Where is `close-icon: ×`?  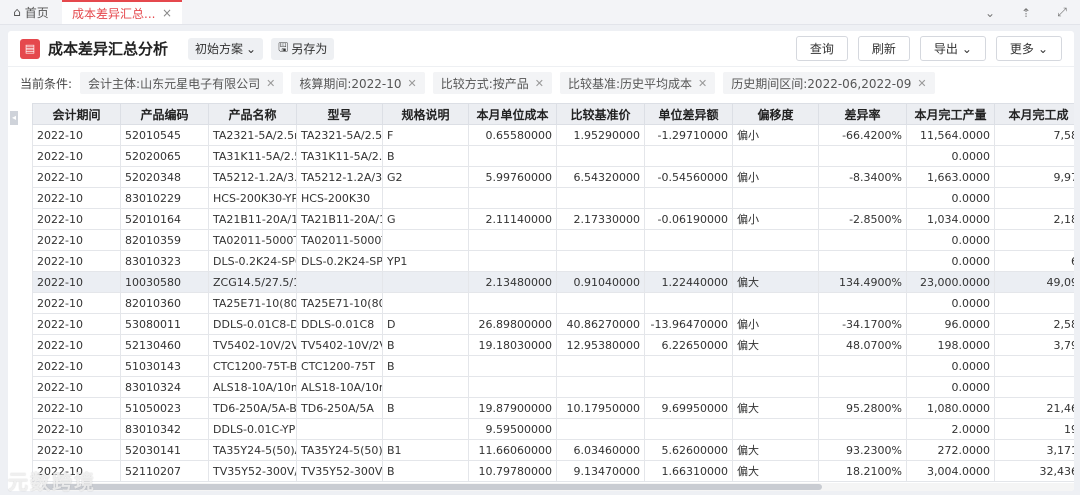
close-icon: × is located at coordinates (167, 13).